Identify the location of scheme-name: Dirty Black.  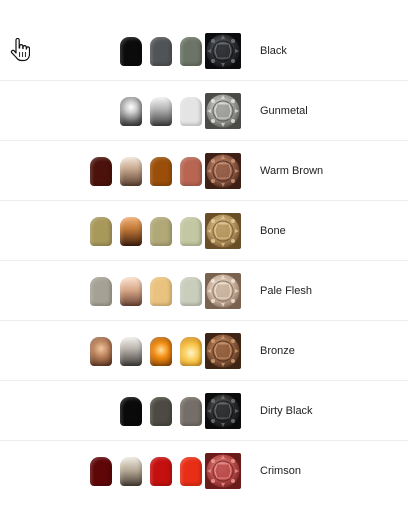
(286, 411).